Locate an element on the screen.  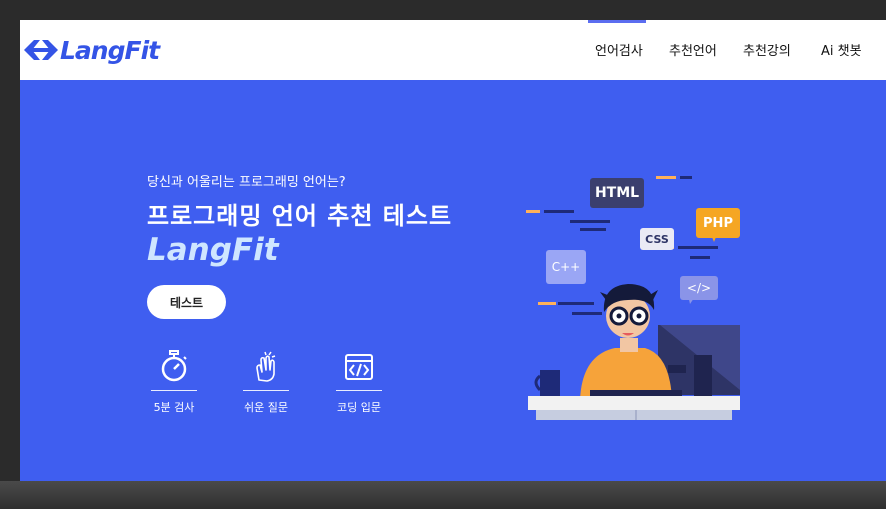
feature-five-minute-test: 5분 검사 is located at coordinates (174, 381).